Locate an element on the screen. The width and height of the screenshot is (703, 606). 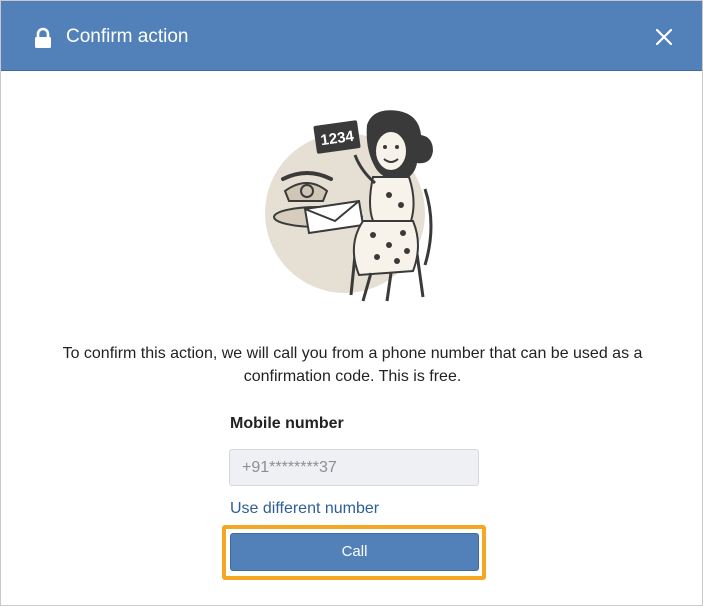
close-icon is located at coordinates (664, 37).